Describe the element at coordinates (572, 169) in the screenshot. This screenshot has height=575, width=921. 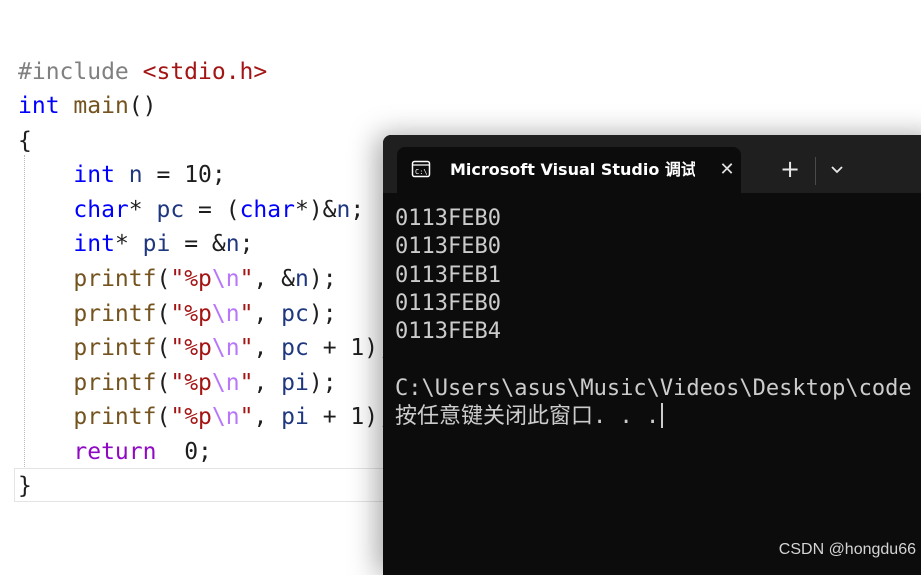
I see `tab-title: Microsoft Visual Studio 调试控制台` at that location.